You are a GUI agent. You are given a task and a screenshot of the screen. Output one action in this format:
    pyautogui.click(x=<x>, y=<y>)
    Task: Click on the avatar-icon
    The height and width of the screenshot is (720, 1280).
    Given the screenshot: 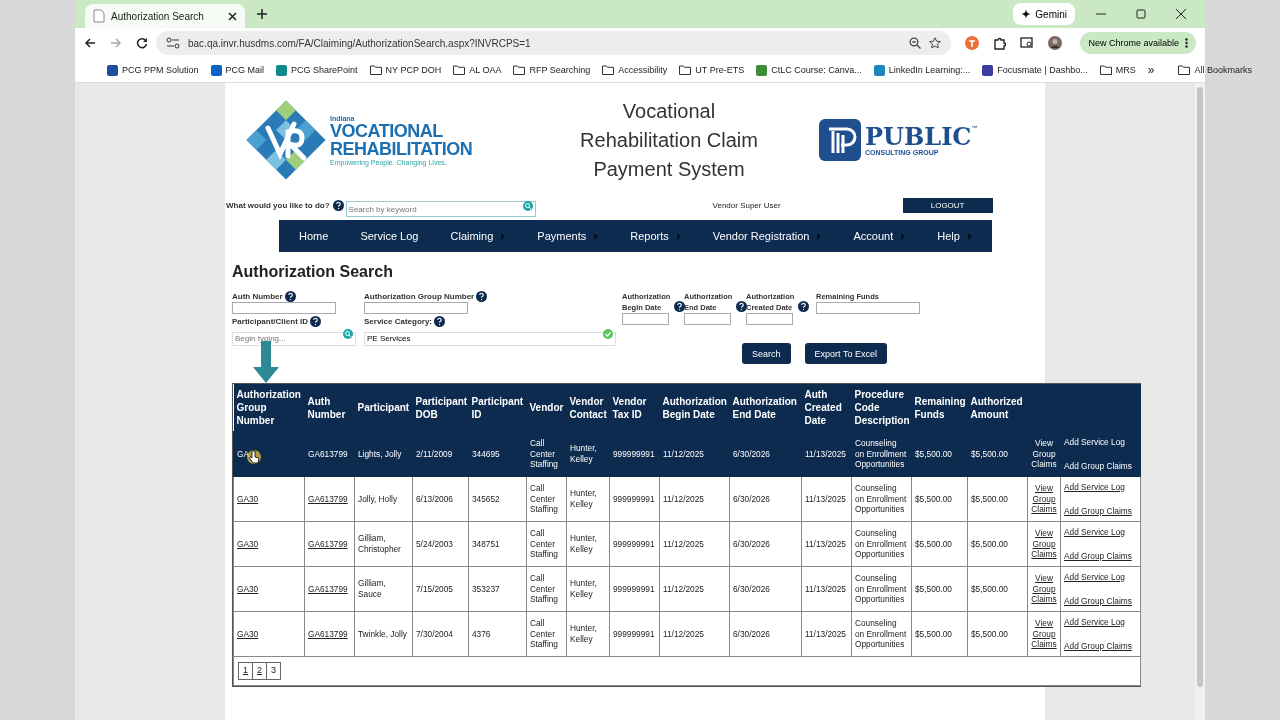 What is the action you would take?
    pyautogui.click(x=1055, y=43)
    